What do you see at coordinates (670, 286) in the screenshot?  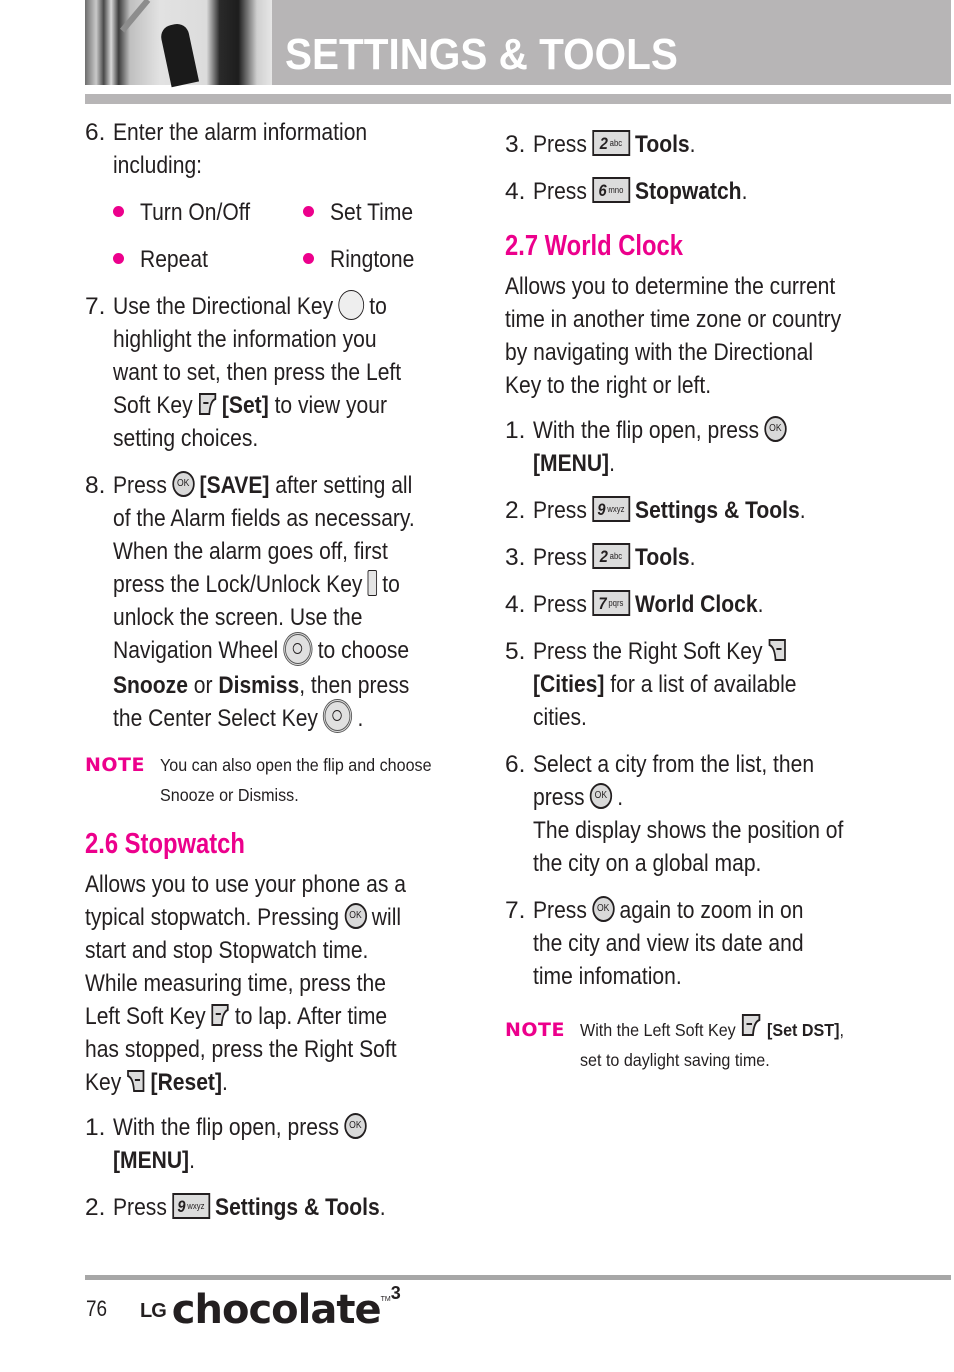 I see `para-text: Allows you to determine the current` at bounding box center [670, 286].